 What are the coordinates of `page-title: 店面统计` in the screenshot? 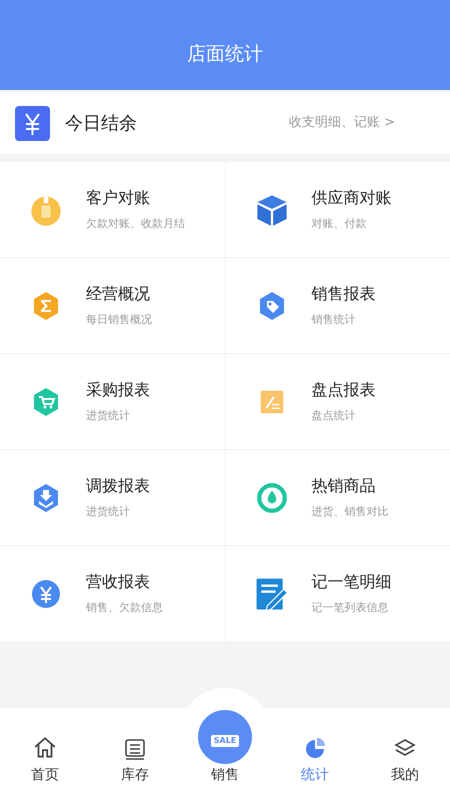 It's located at (225, 54).